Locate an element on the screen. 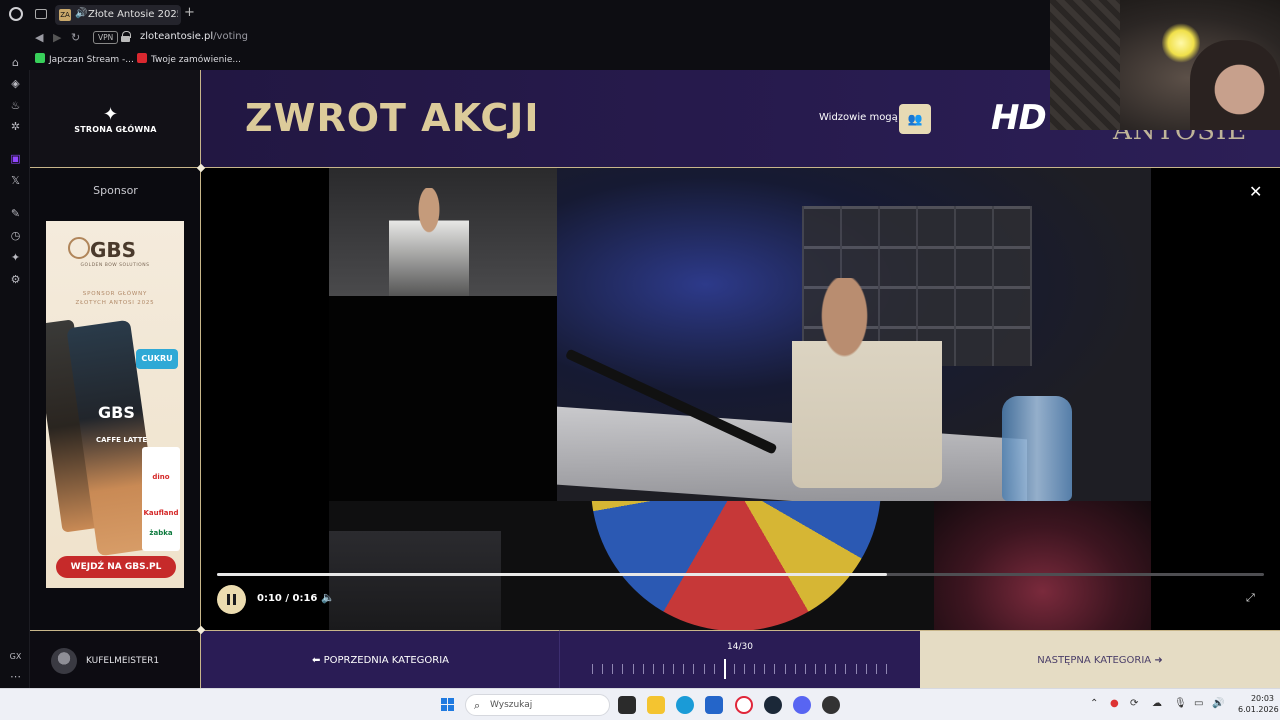  opera-fan-icon: ♨ is located at coordinates (15, 105).